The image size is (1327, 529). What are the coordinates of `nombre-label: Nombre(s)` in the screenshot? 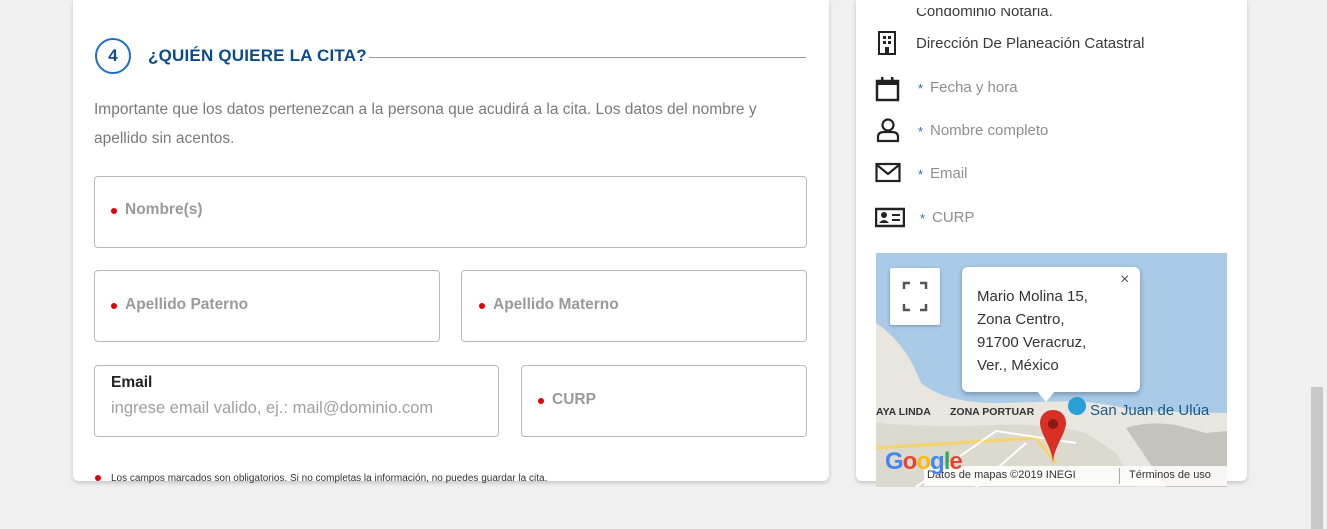 It's located at (164, 209).